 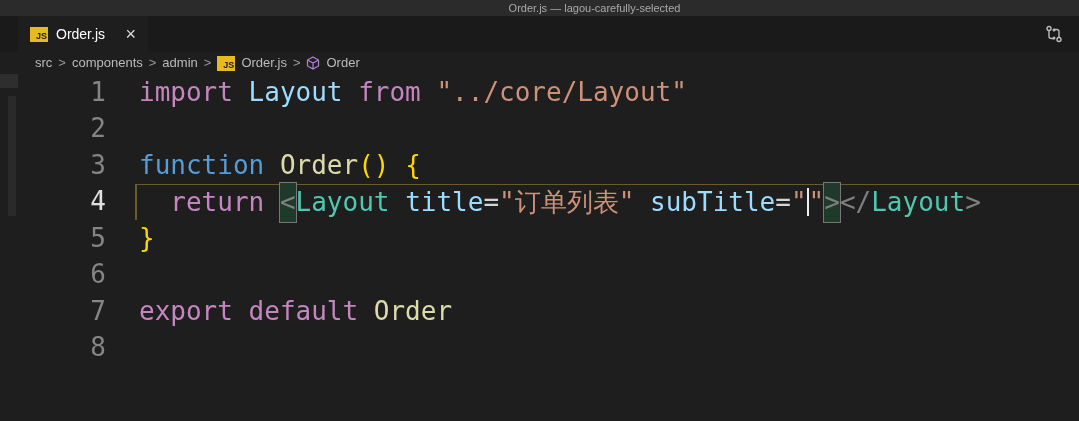 What do you see at coordinates (97, 275) in the screenshot?
I see `line-number: 6` at bounding box center [97, 275].